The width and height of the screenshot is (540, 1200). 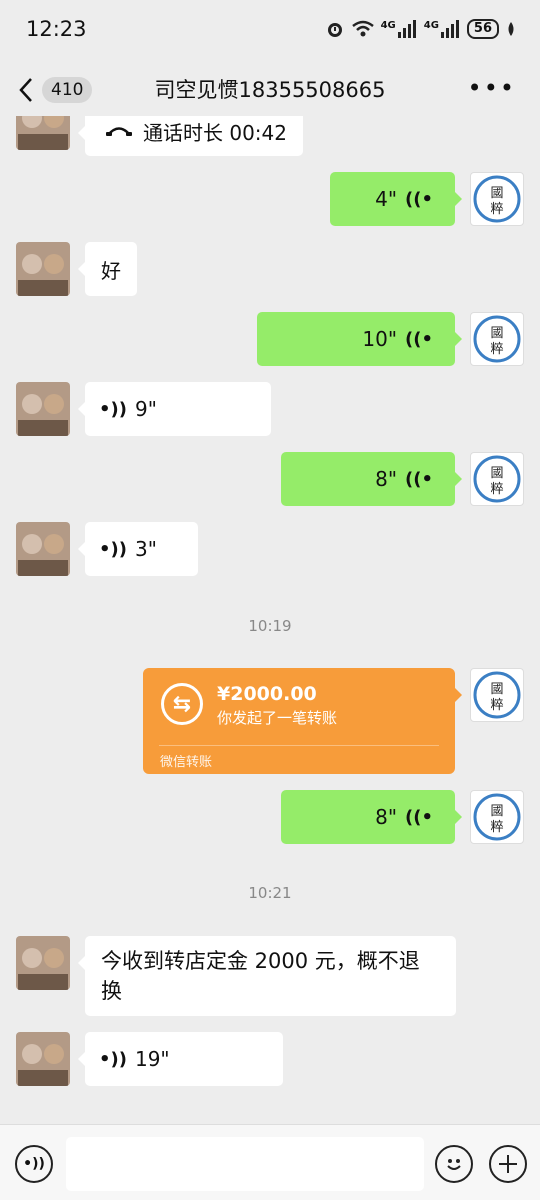 What do you see at coordinates (380, 339) in the screenshot?
I see `voice-duration: 10"` at bounding box center [380, 339].